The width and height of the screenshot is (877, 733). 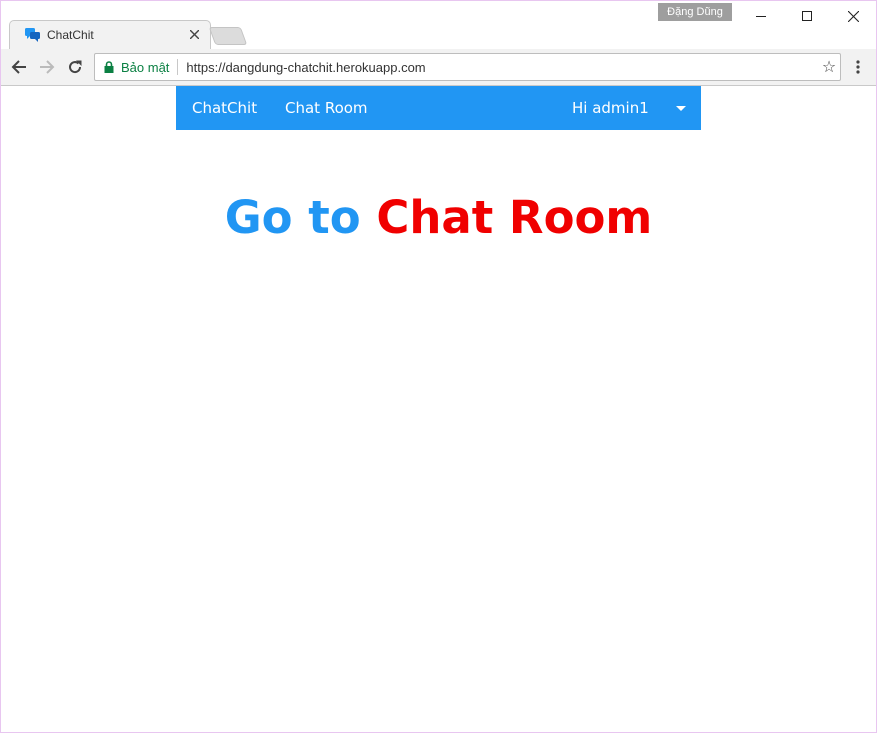 I want to click on close-icon, so click(x=853, y=16).